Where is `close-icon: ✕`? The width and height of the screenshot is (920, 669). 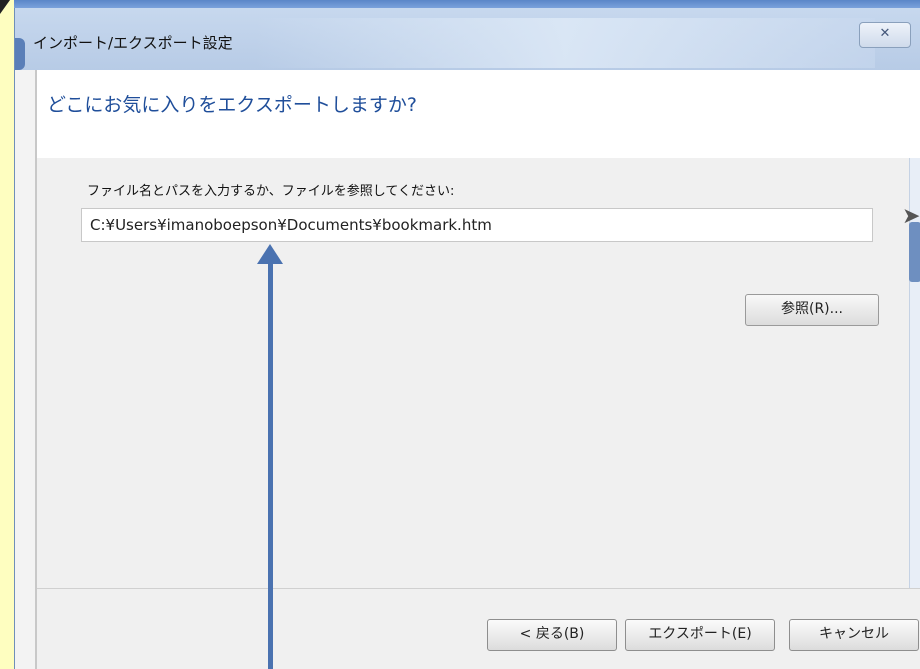
close-icon: ✕ is located at coordinates (885, 33).